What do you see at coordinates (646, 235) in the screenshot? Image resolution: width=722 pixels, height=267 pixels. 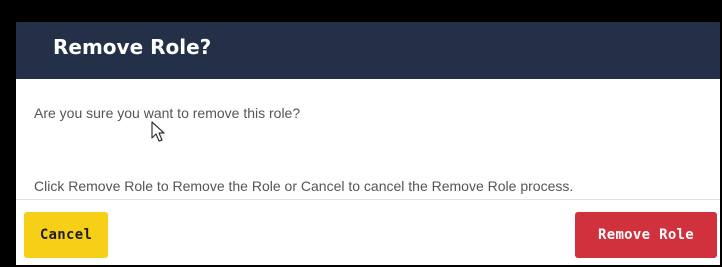 I see `remove-role-button: Remove Role` at bounding box center [646, 235].